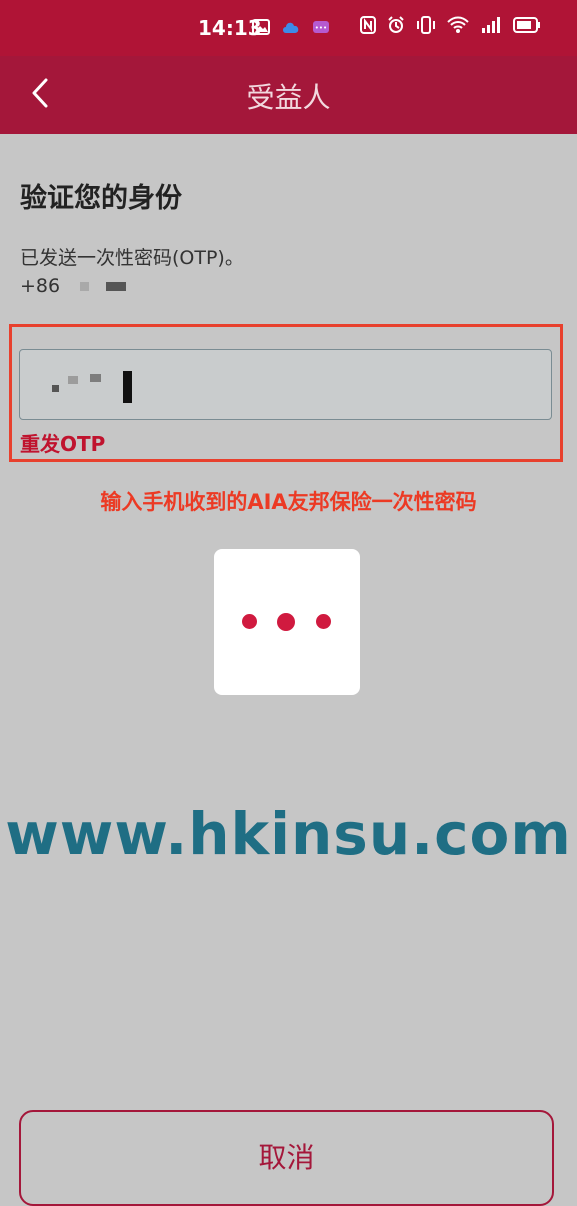 Image resolution: width=577 pixels, height=1206 pixels. Describe the element at coordinates (101, 198) in the screenshot. I see `section-title: 验证您的身份` at that location.